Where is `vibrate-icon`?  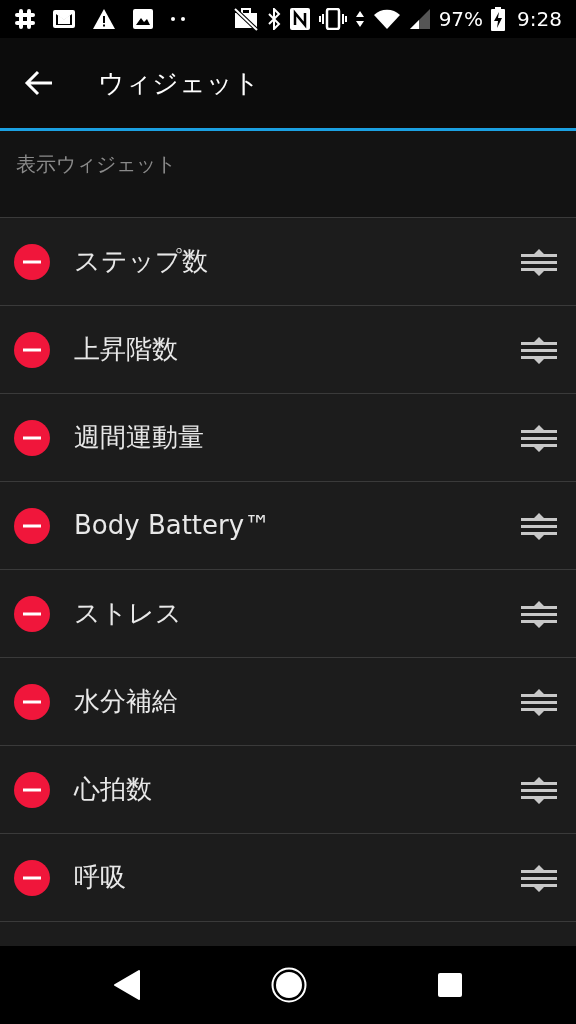 vibrate-icon is located at coordinates (332, 19).